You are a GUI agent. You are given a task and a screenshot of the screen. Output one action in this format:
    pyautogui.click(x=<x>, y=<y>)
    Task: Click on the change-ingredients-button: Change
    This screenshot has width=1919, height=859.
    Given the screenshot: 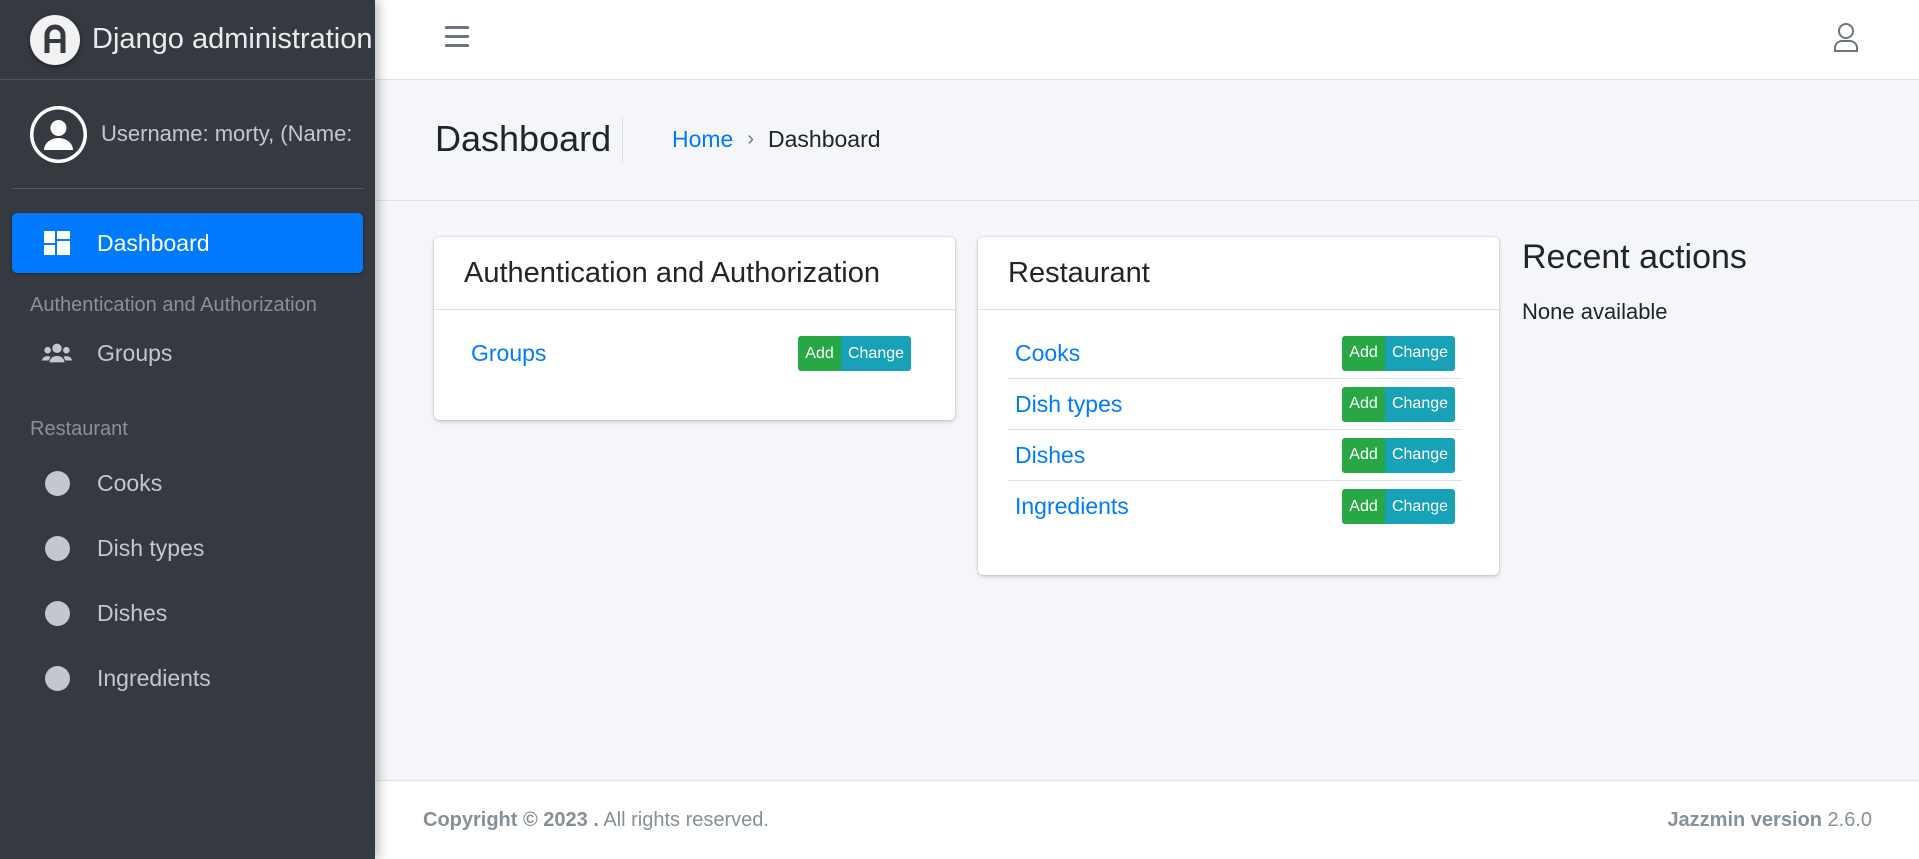 What is the action you would take?
    pyautogui.click(x=1420, y=506)
    